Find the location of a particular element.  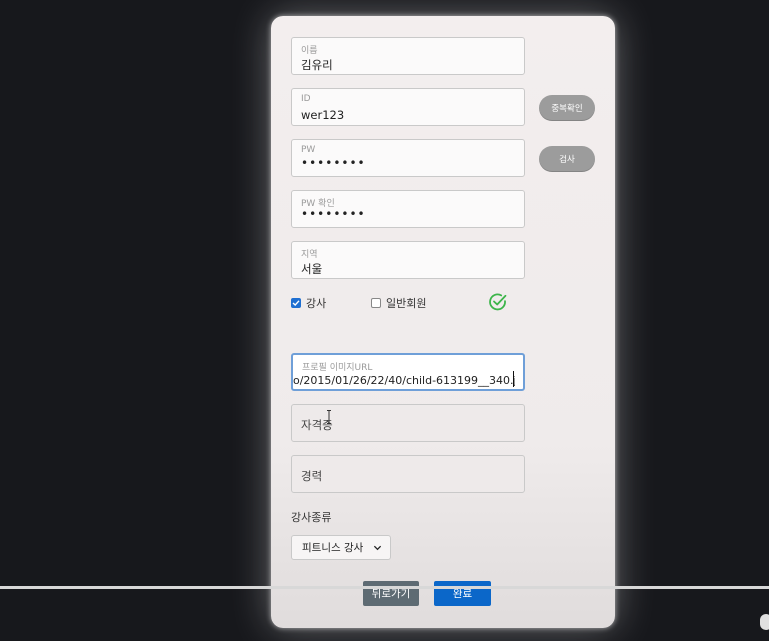

instructor-checkbox is located at coordinates (296, 303).